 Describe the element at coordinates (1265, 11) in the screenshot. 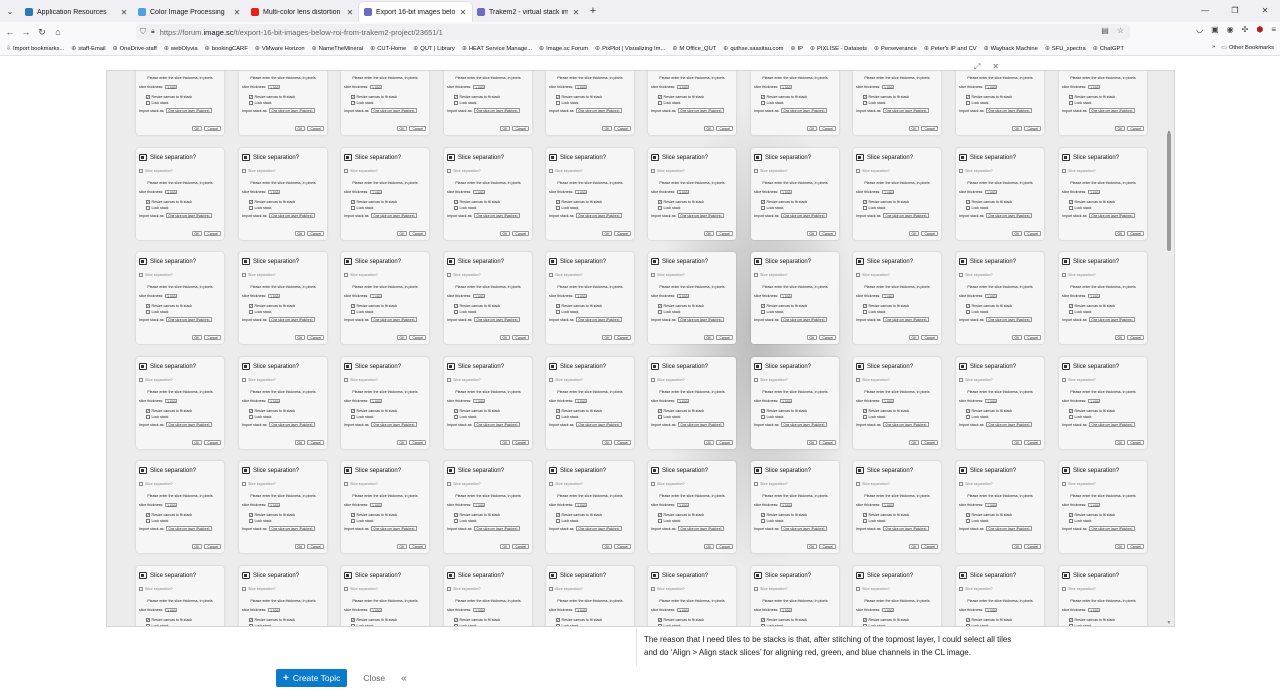

I see `close-window-icon: ✕` at that location.